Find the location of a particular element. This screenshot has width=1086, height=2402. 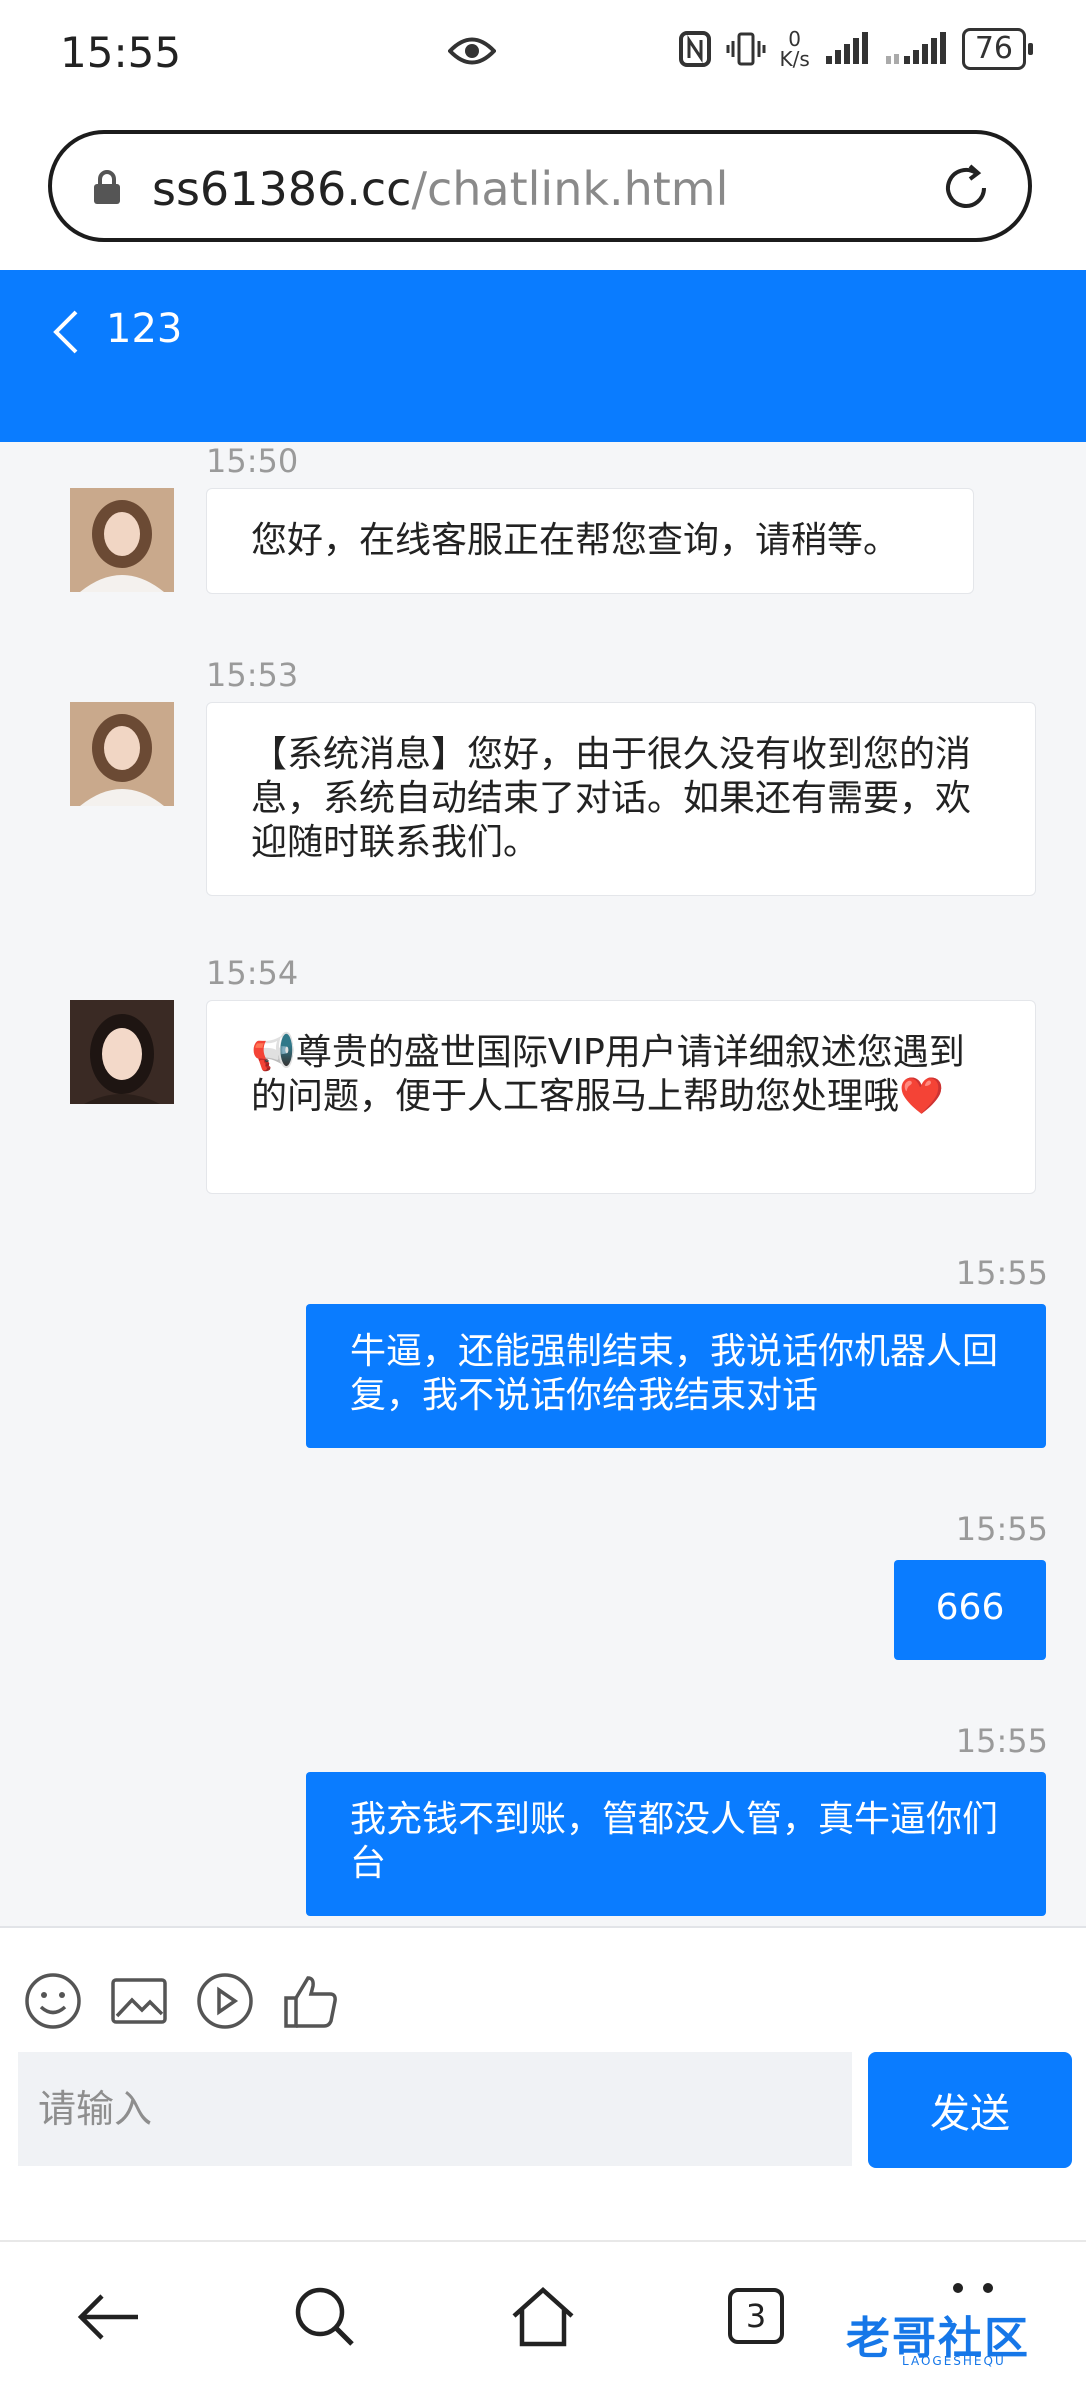

message-input is located at coordinates (435, 2109).